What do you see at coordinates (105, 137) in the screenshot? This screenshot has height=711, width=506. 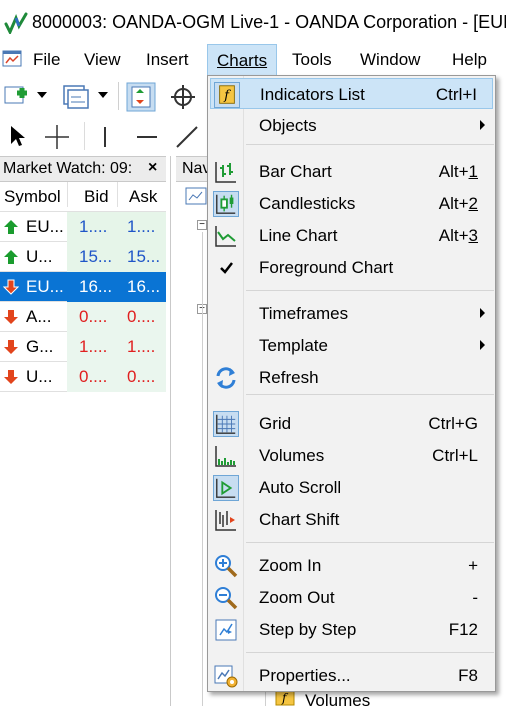 I see `vertical-line-icon` at bounding box center [105, 137].